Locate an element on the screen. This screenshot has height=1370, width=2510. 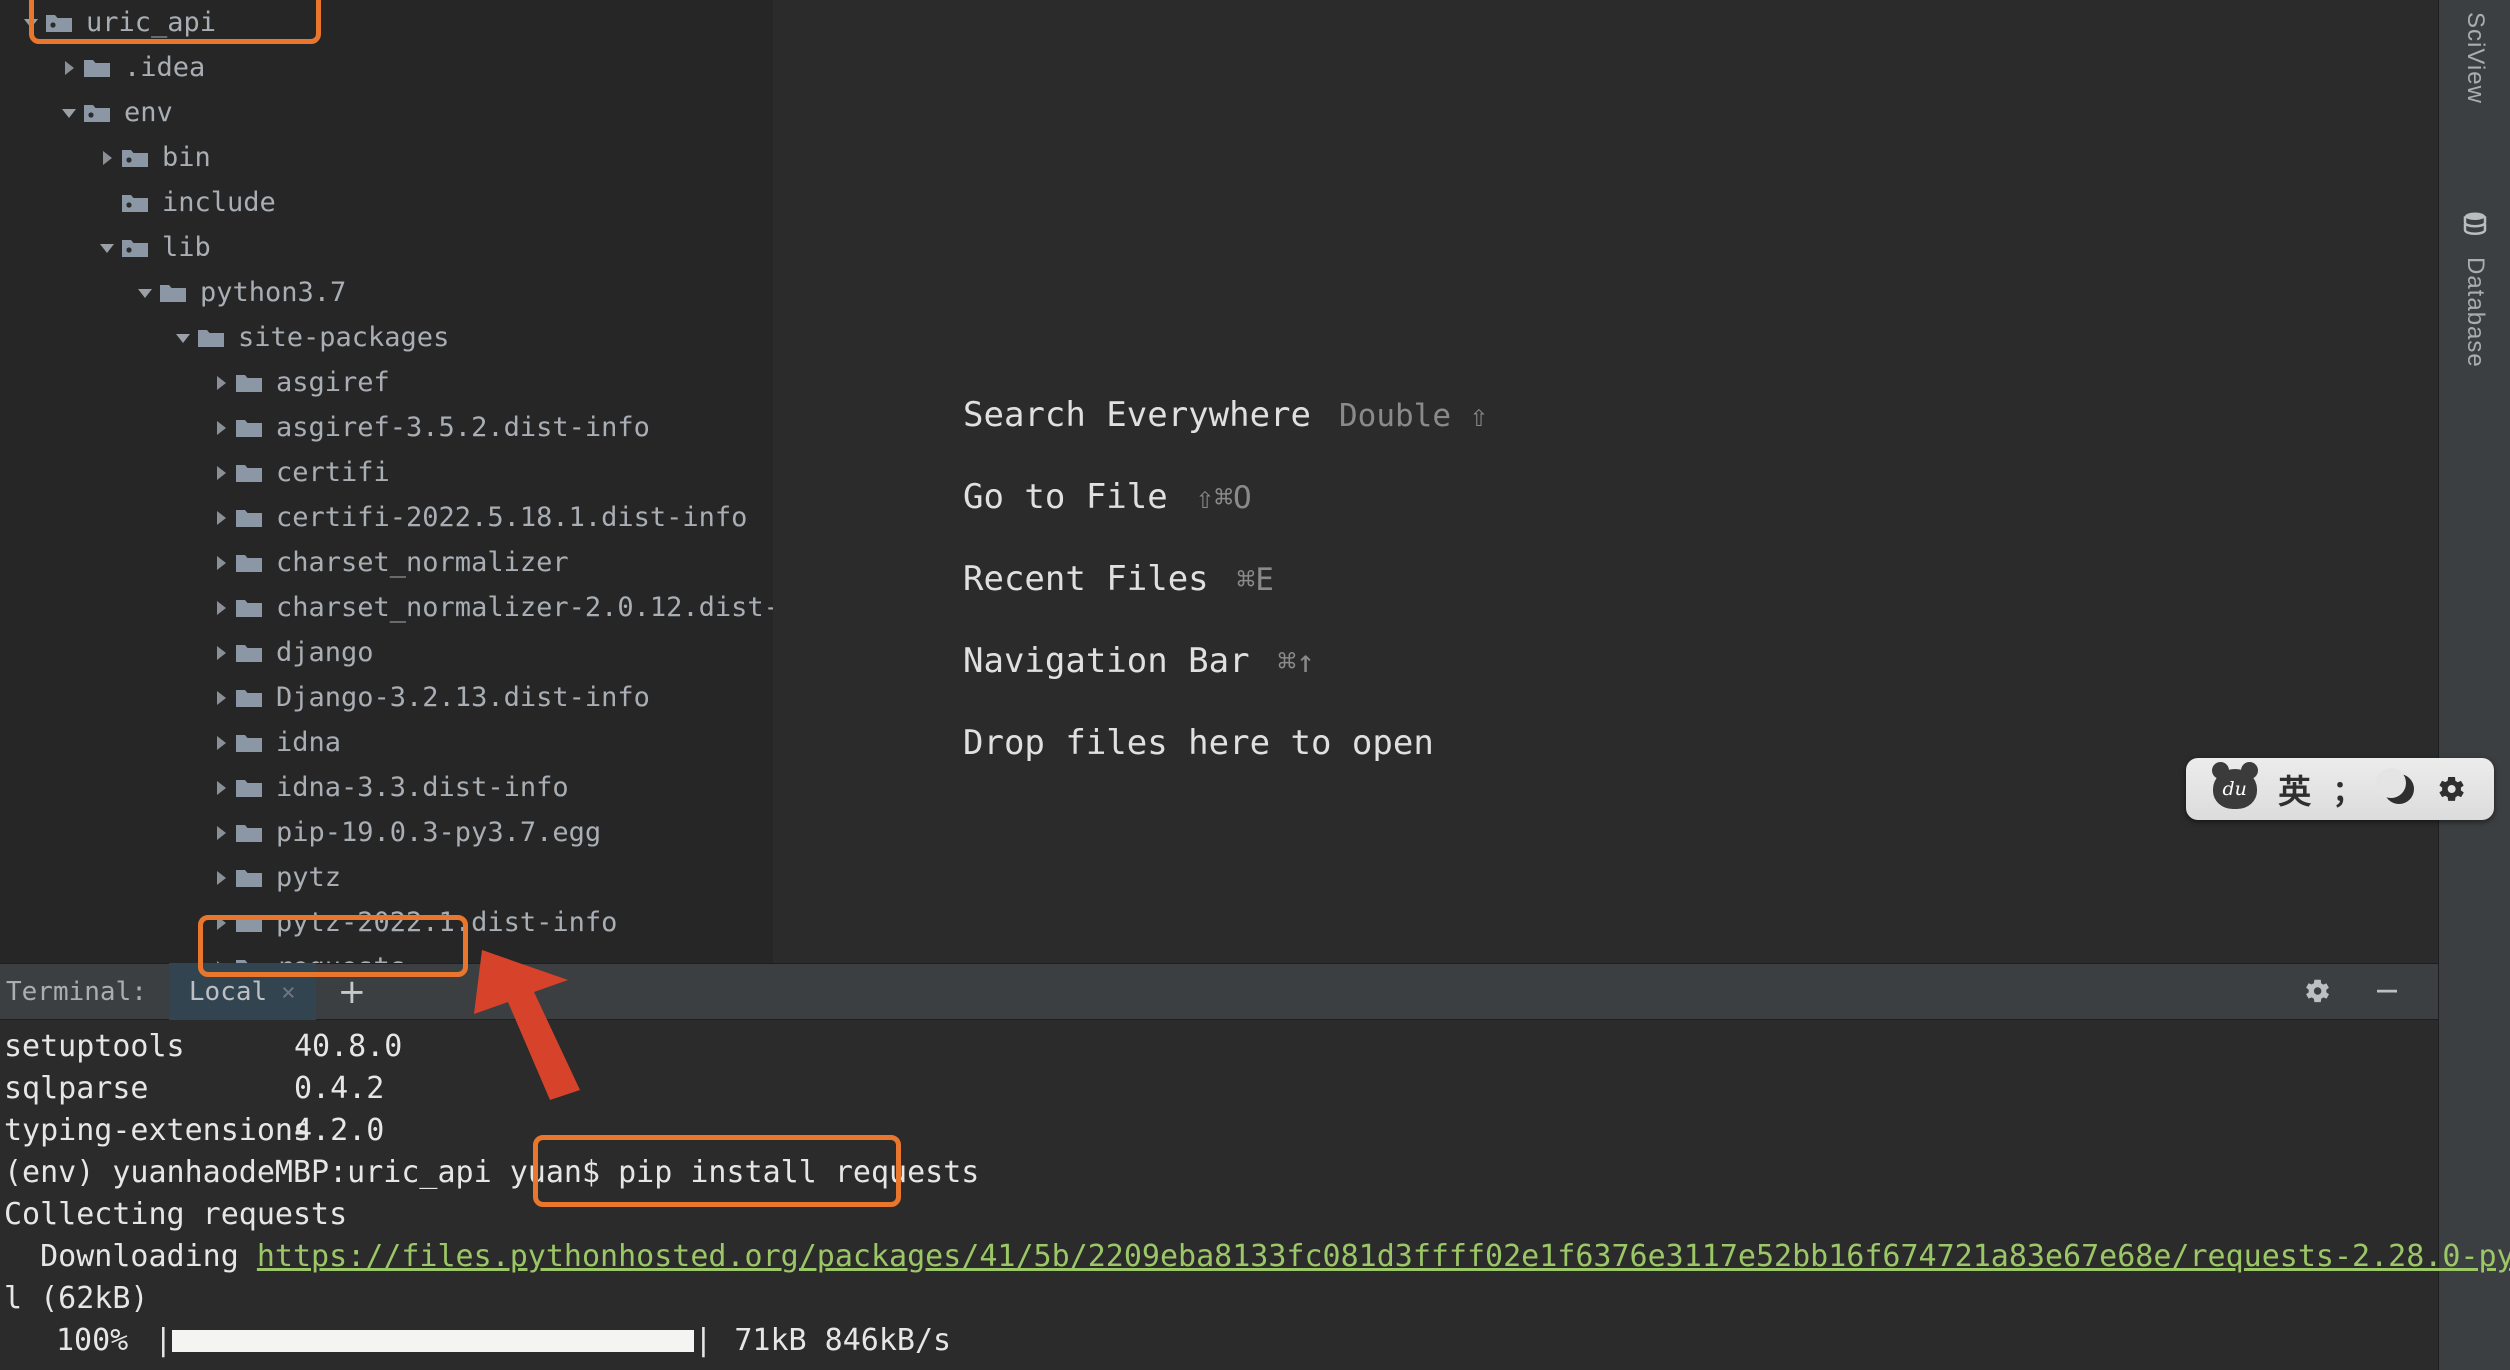
tree-item-pip-19-0-3-py3-7-egg: pip-19.0.3-py3.7.egg is located at coordinates (386, 832).